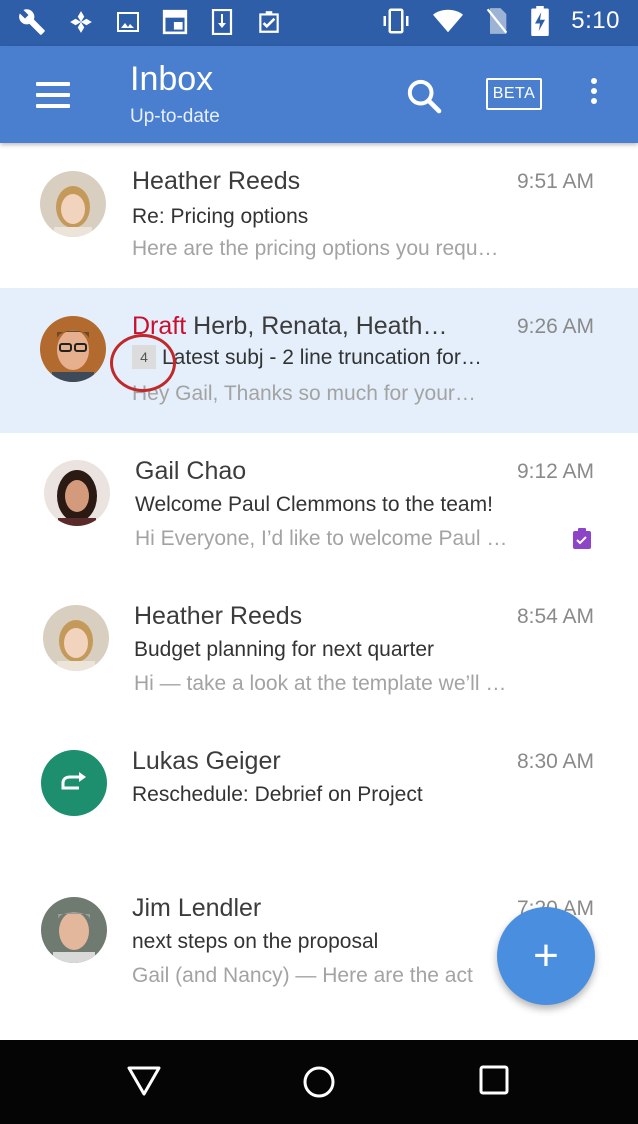 Image resolution: width=638 pixels, height=1124 pixels. Describe the element at coordinates (319, 23) in the screenshot. I see `status-bar: 5:10` at that location.